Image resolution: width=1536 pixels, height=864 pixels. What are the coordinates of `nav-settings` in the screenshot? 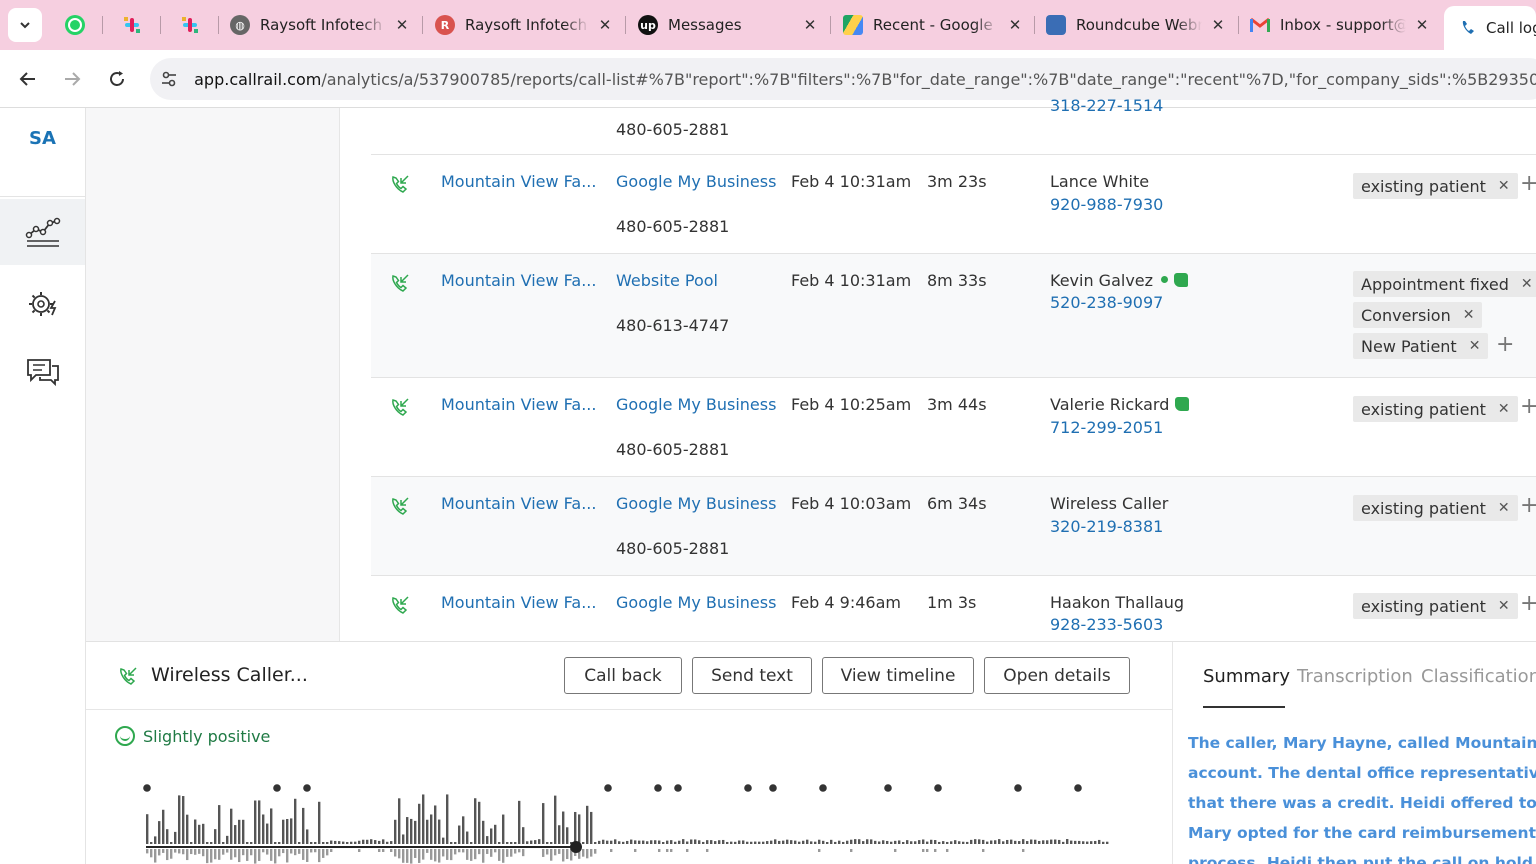 It's located at (42, 304).